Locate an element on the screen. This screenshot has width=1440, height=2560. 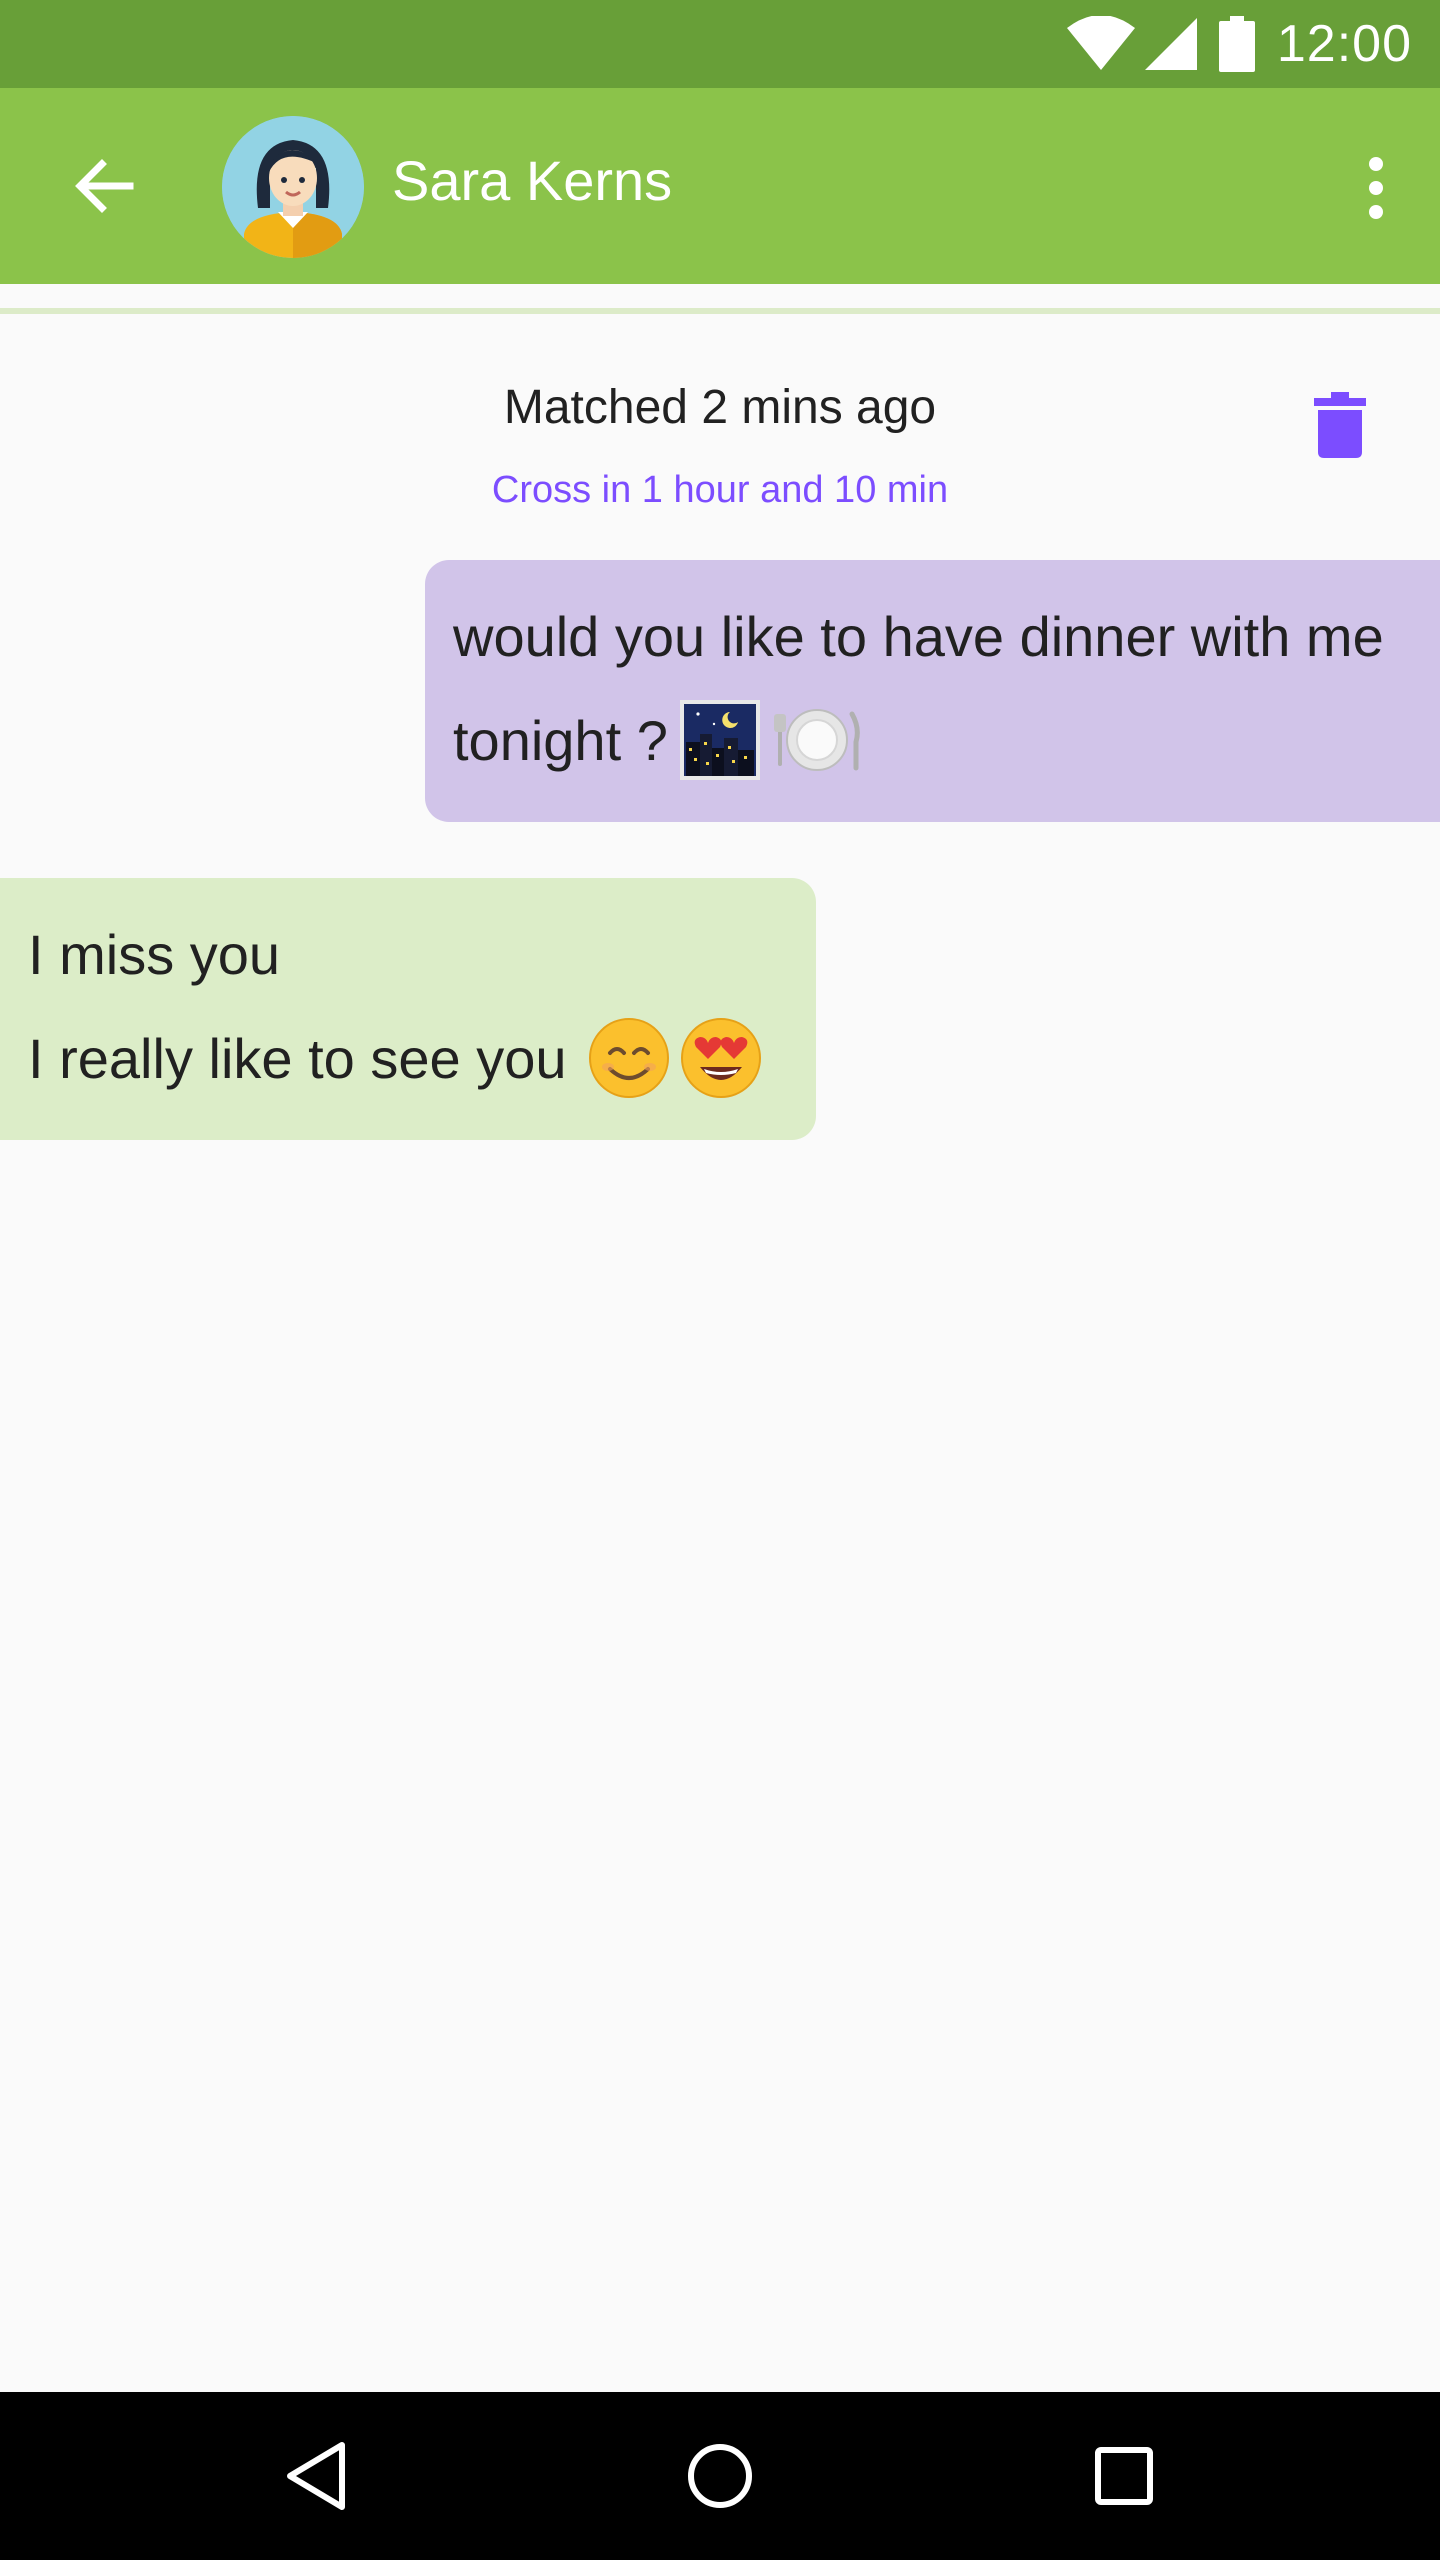
recents-square-icon is located at coordinates (1124, 2476).